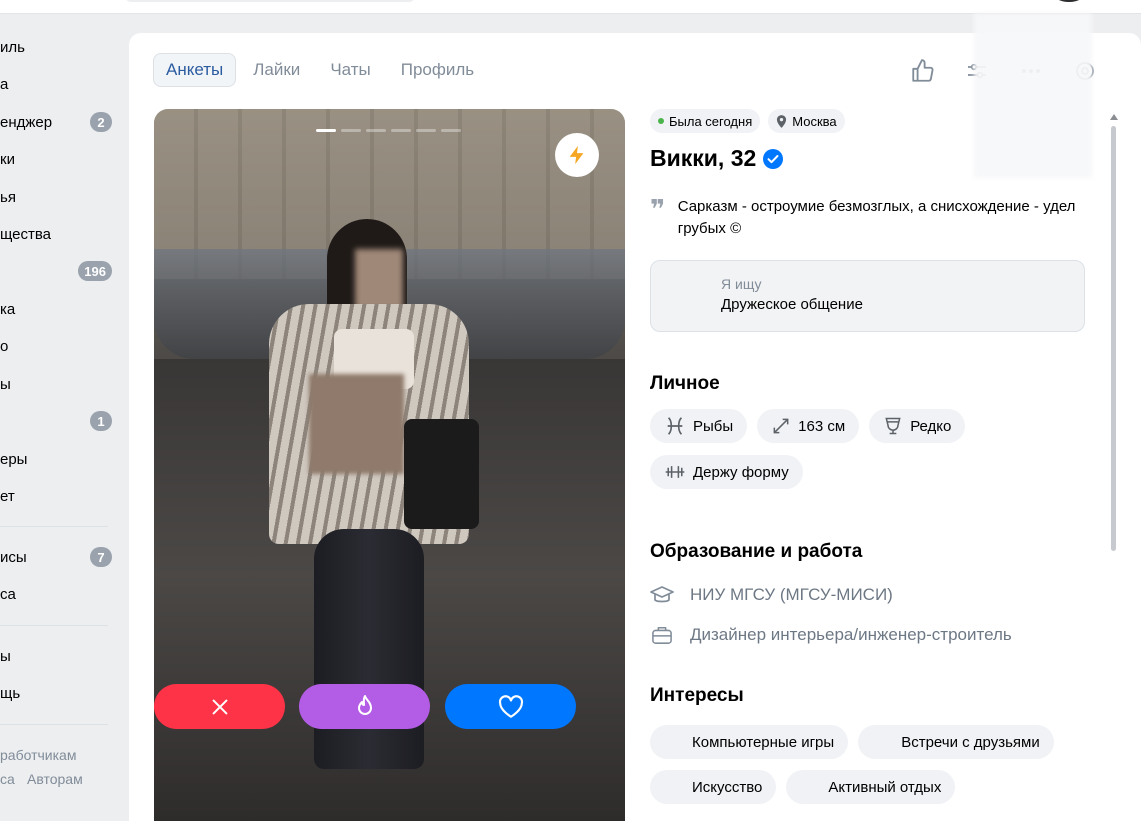 Image resolution: width=1141 pixels, height=821 pixels. Describe the element at coordinates (441, 474) in the screenshot. I see `photo-subject` at that location.